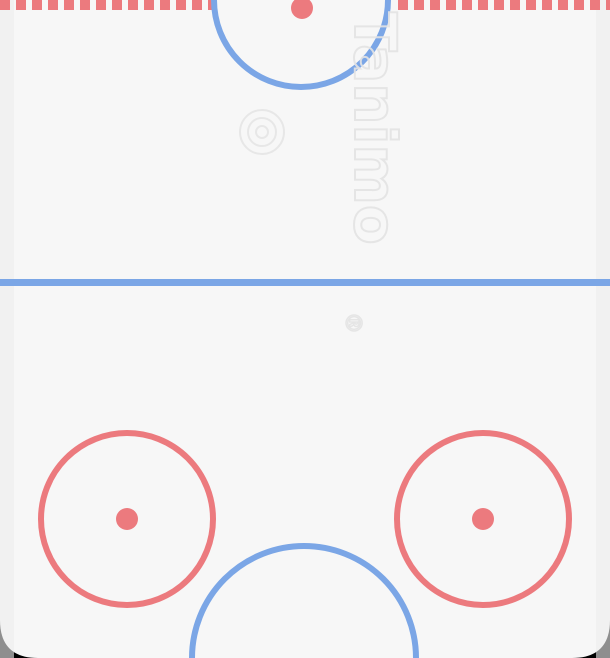 Image resolution: width=610 pixels, height=658 pixels. What do you see at coordinates (375, 128) in the screenshot?
I see `watermark-text: Tanimo` at bounding box center [375, 128].